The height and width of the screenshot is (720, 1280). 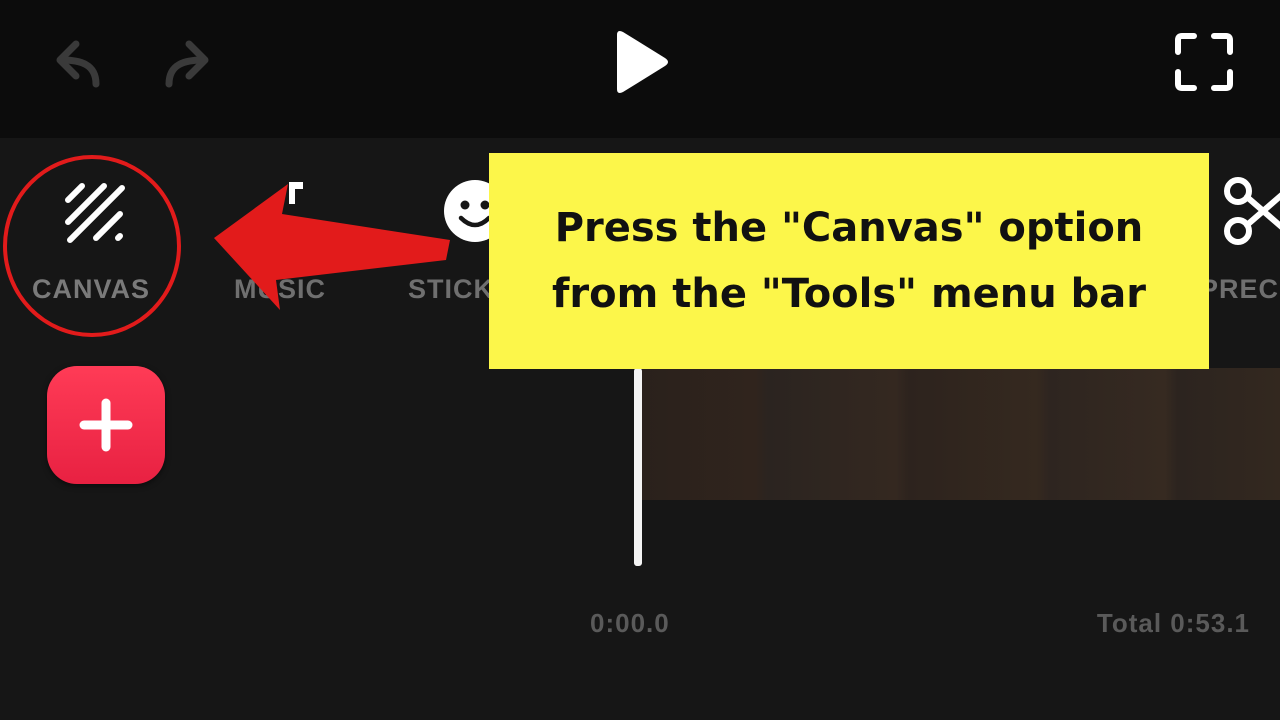 I want to click on video-clip-strip, so click(x=960, y=434).